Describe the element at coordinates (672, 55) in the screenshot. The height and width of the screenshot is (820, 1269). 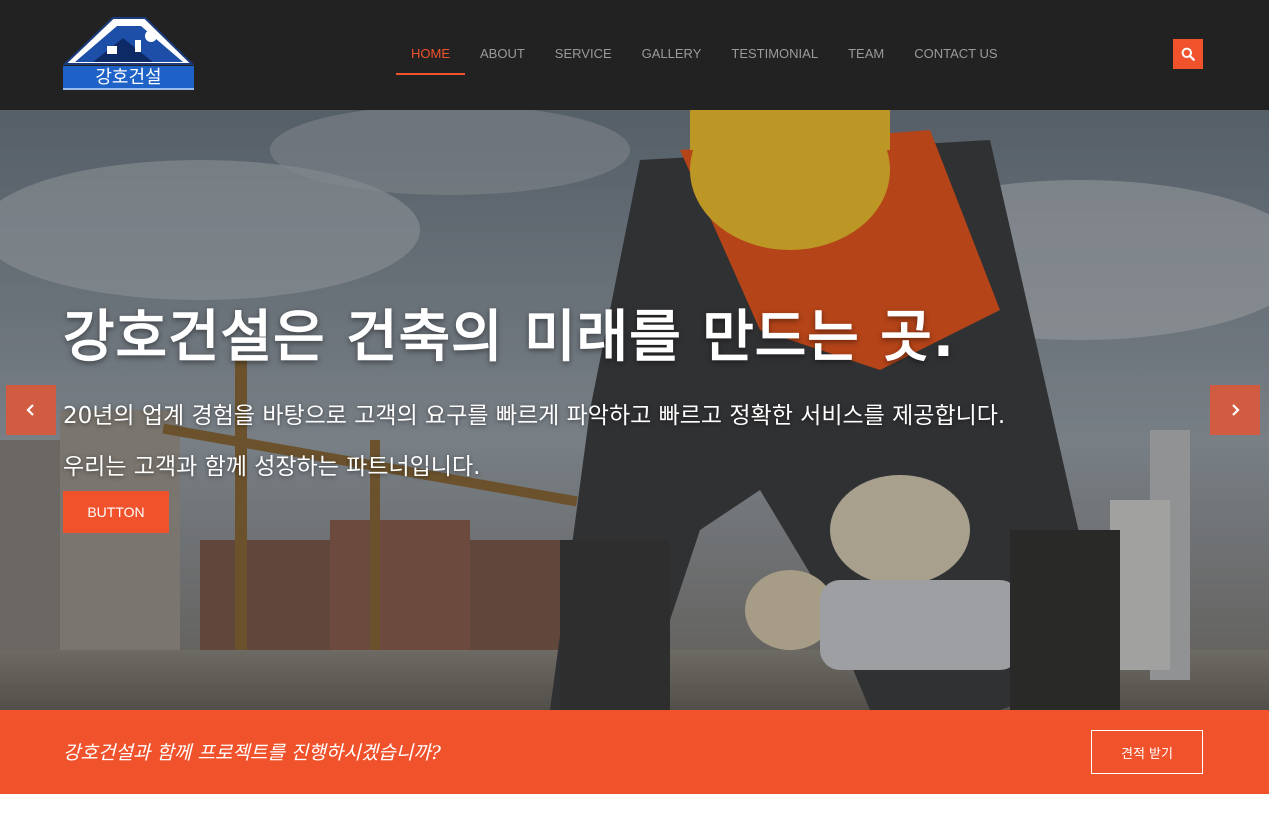
I see `nav-item-gallery: GALLERY` at that location.